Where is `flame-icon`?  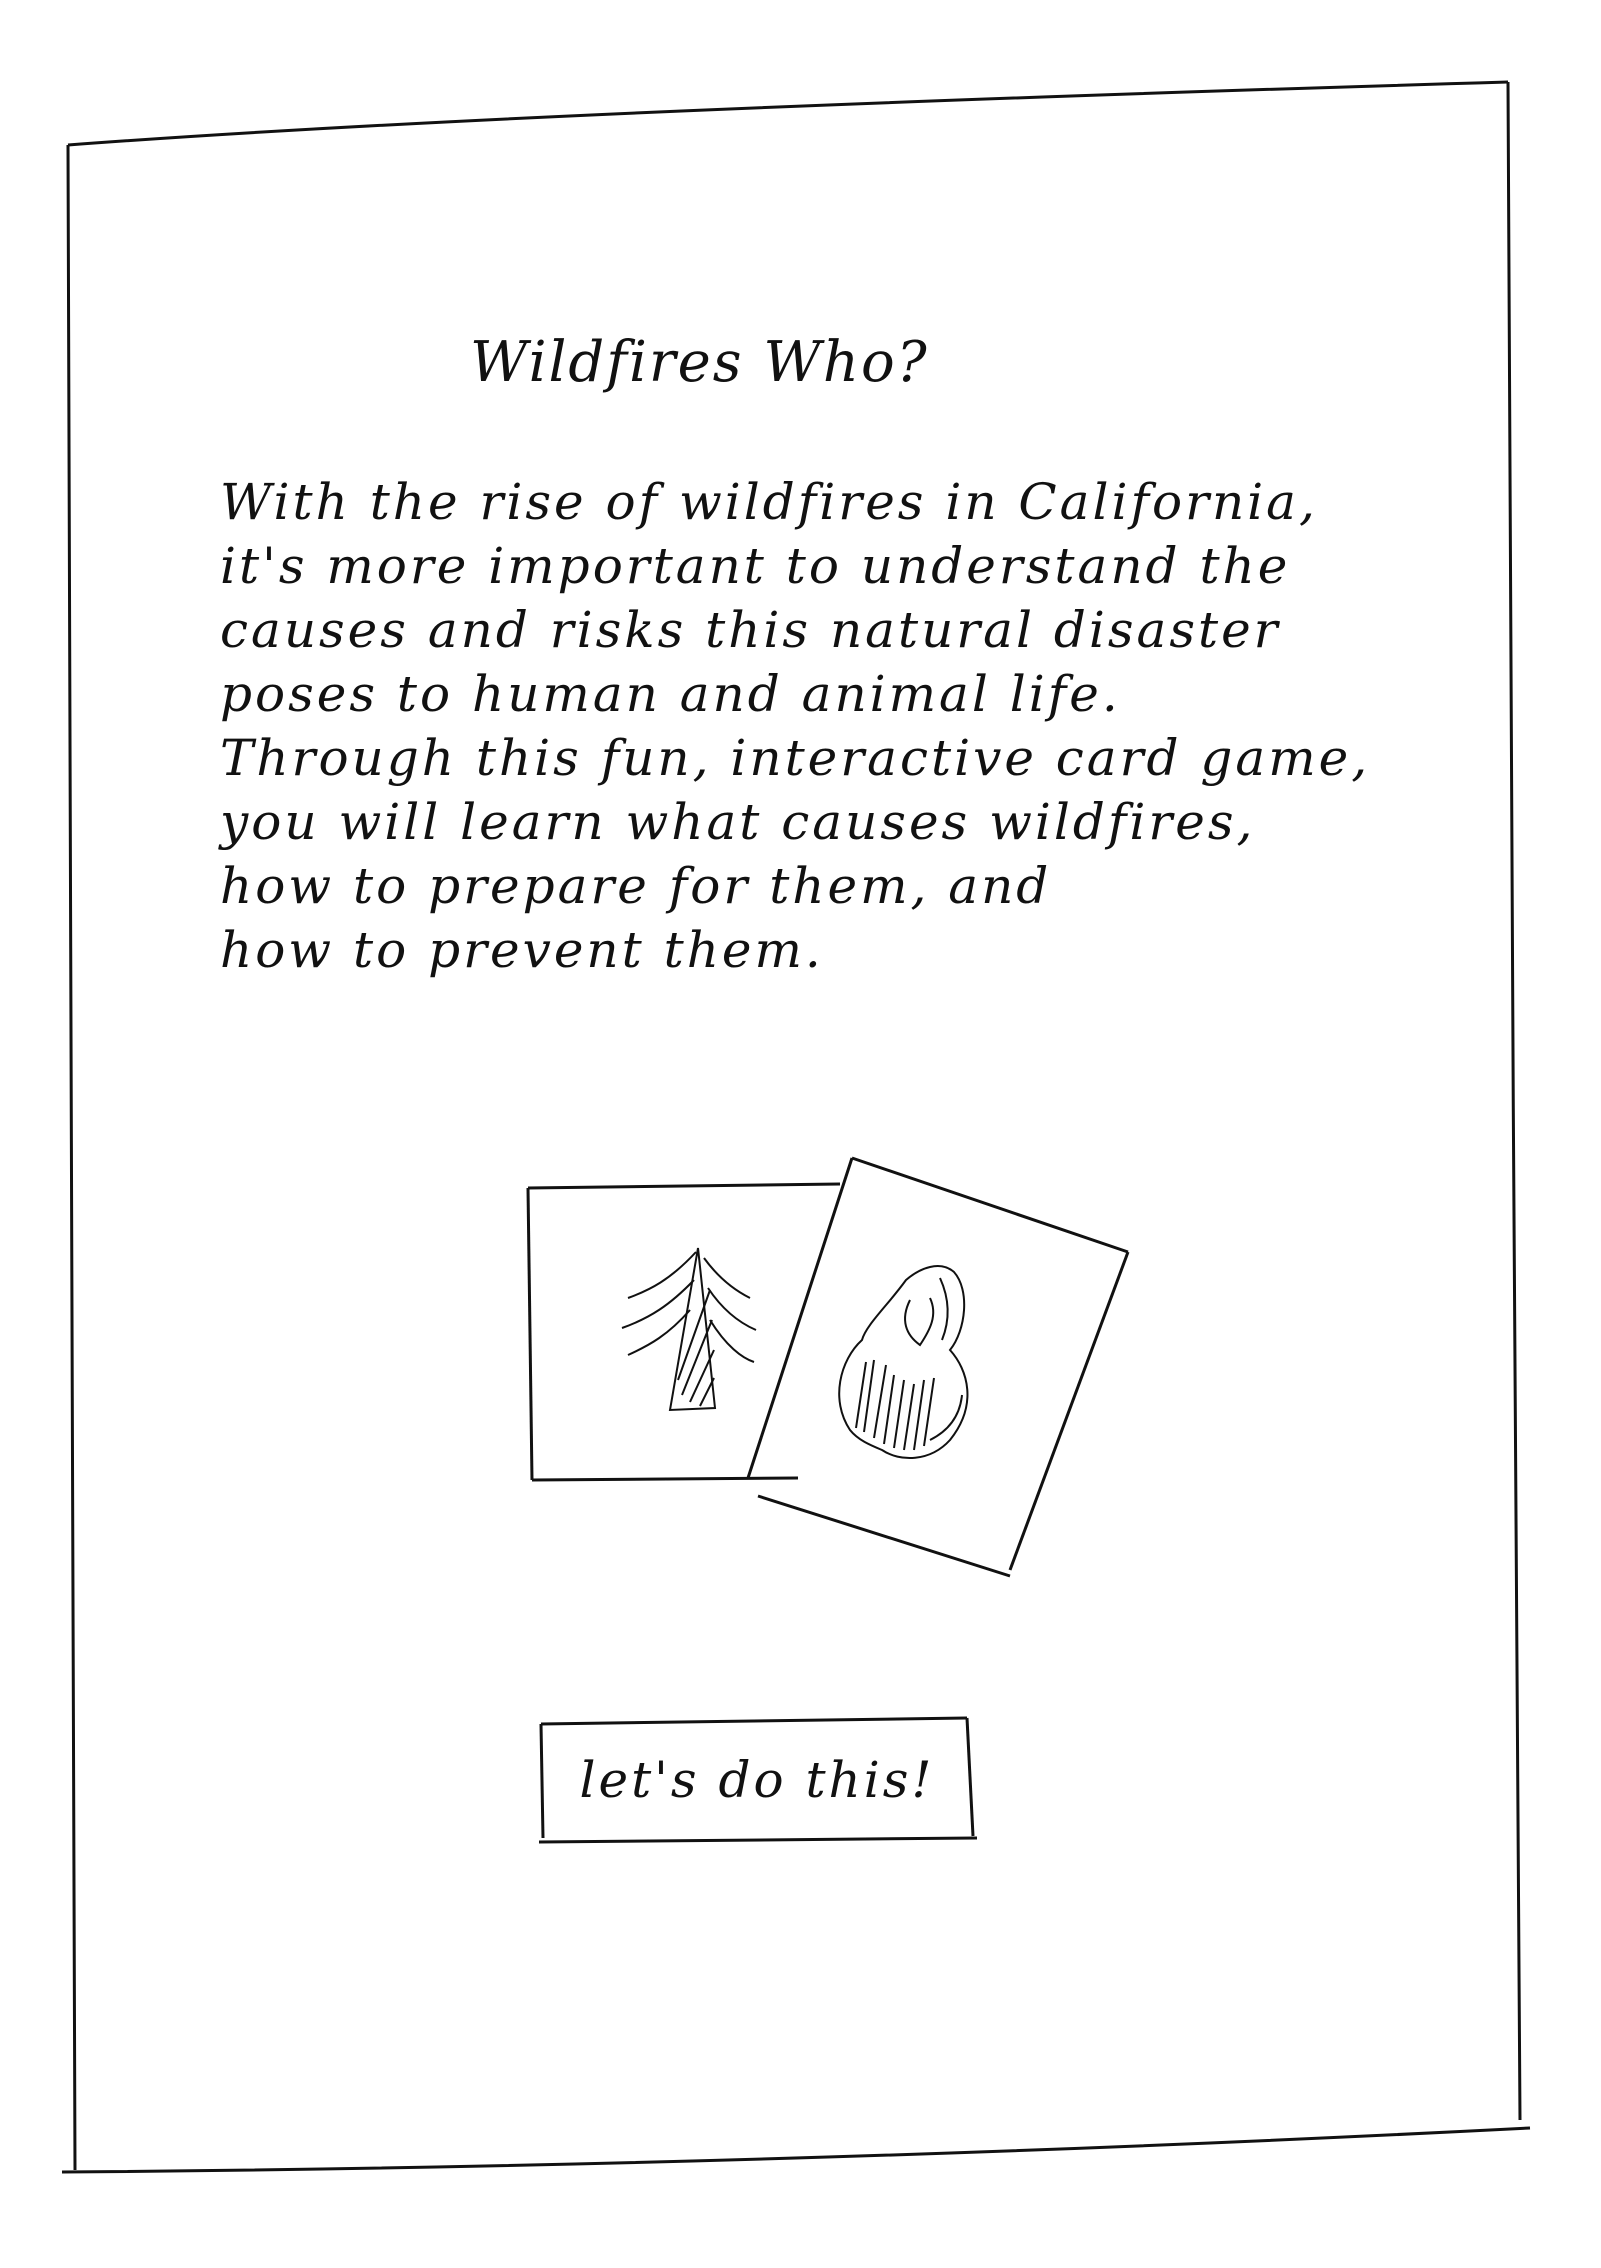
flame-icon is located at coordinates (903, 1362).